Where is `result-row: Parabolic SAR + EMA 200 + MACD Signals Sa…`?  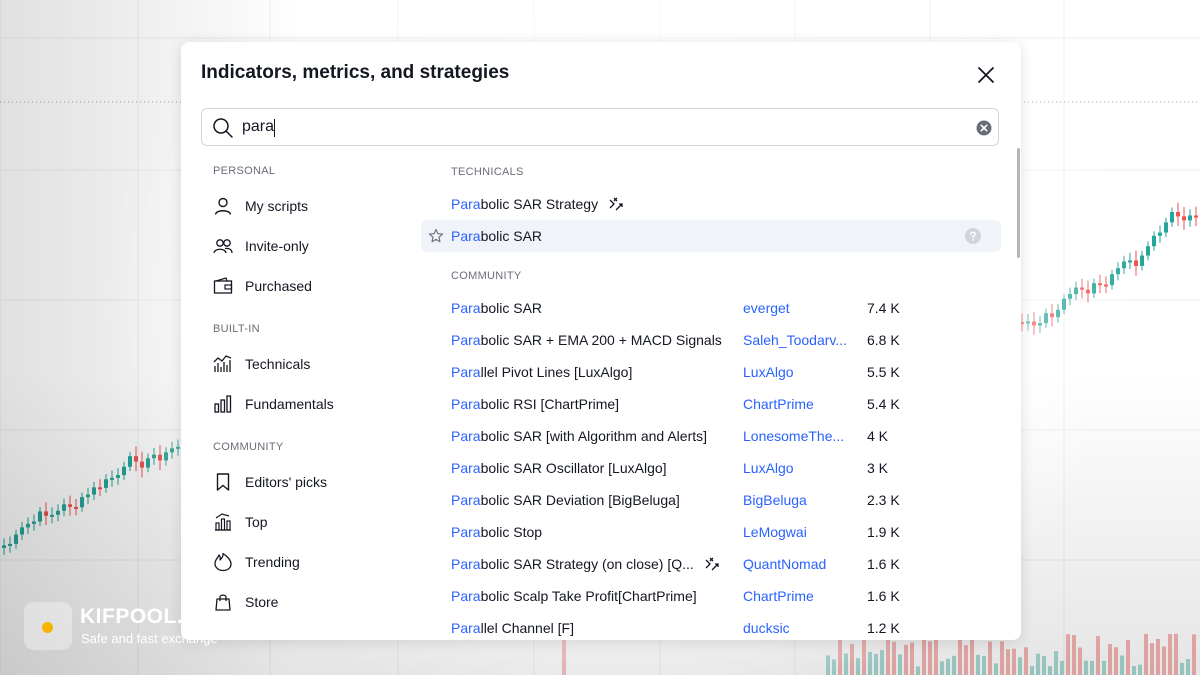 result-row: Parabolic SAR + EMA 200 + MACD Signals Sa… is located at coordinates (711, 340).